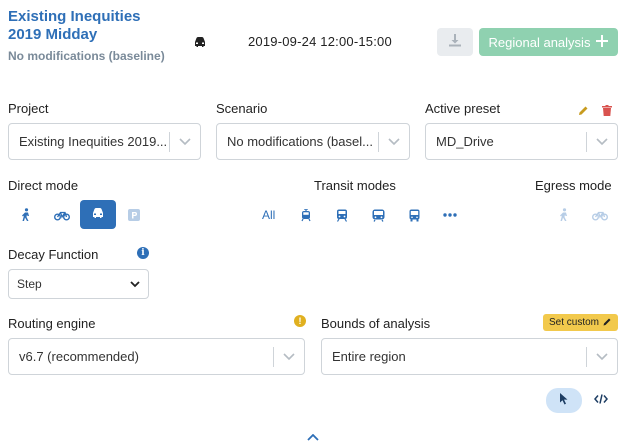 Image resolution: width=625 pixels, height=442 pixels. What do you see at coordinates (607, 323) in the screenshot?
I see `pencil-icon` at bounding box center [607, 323].